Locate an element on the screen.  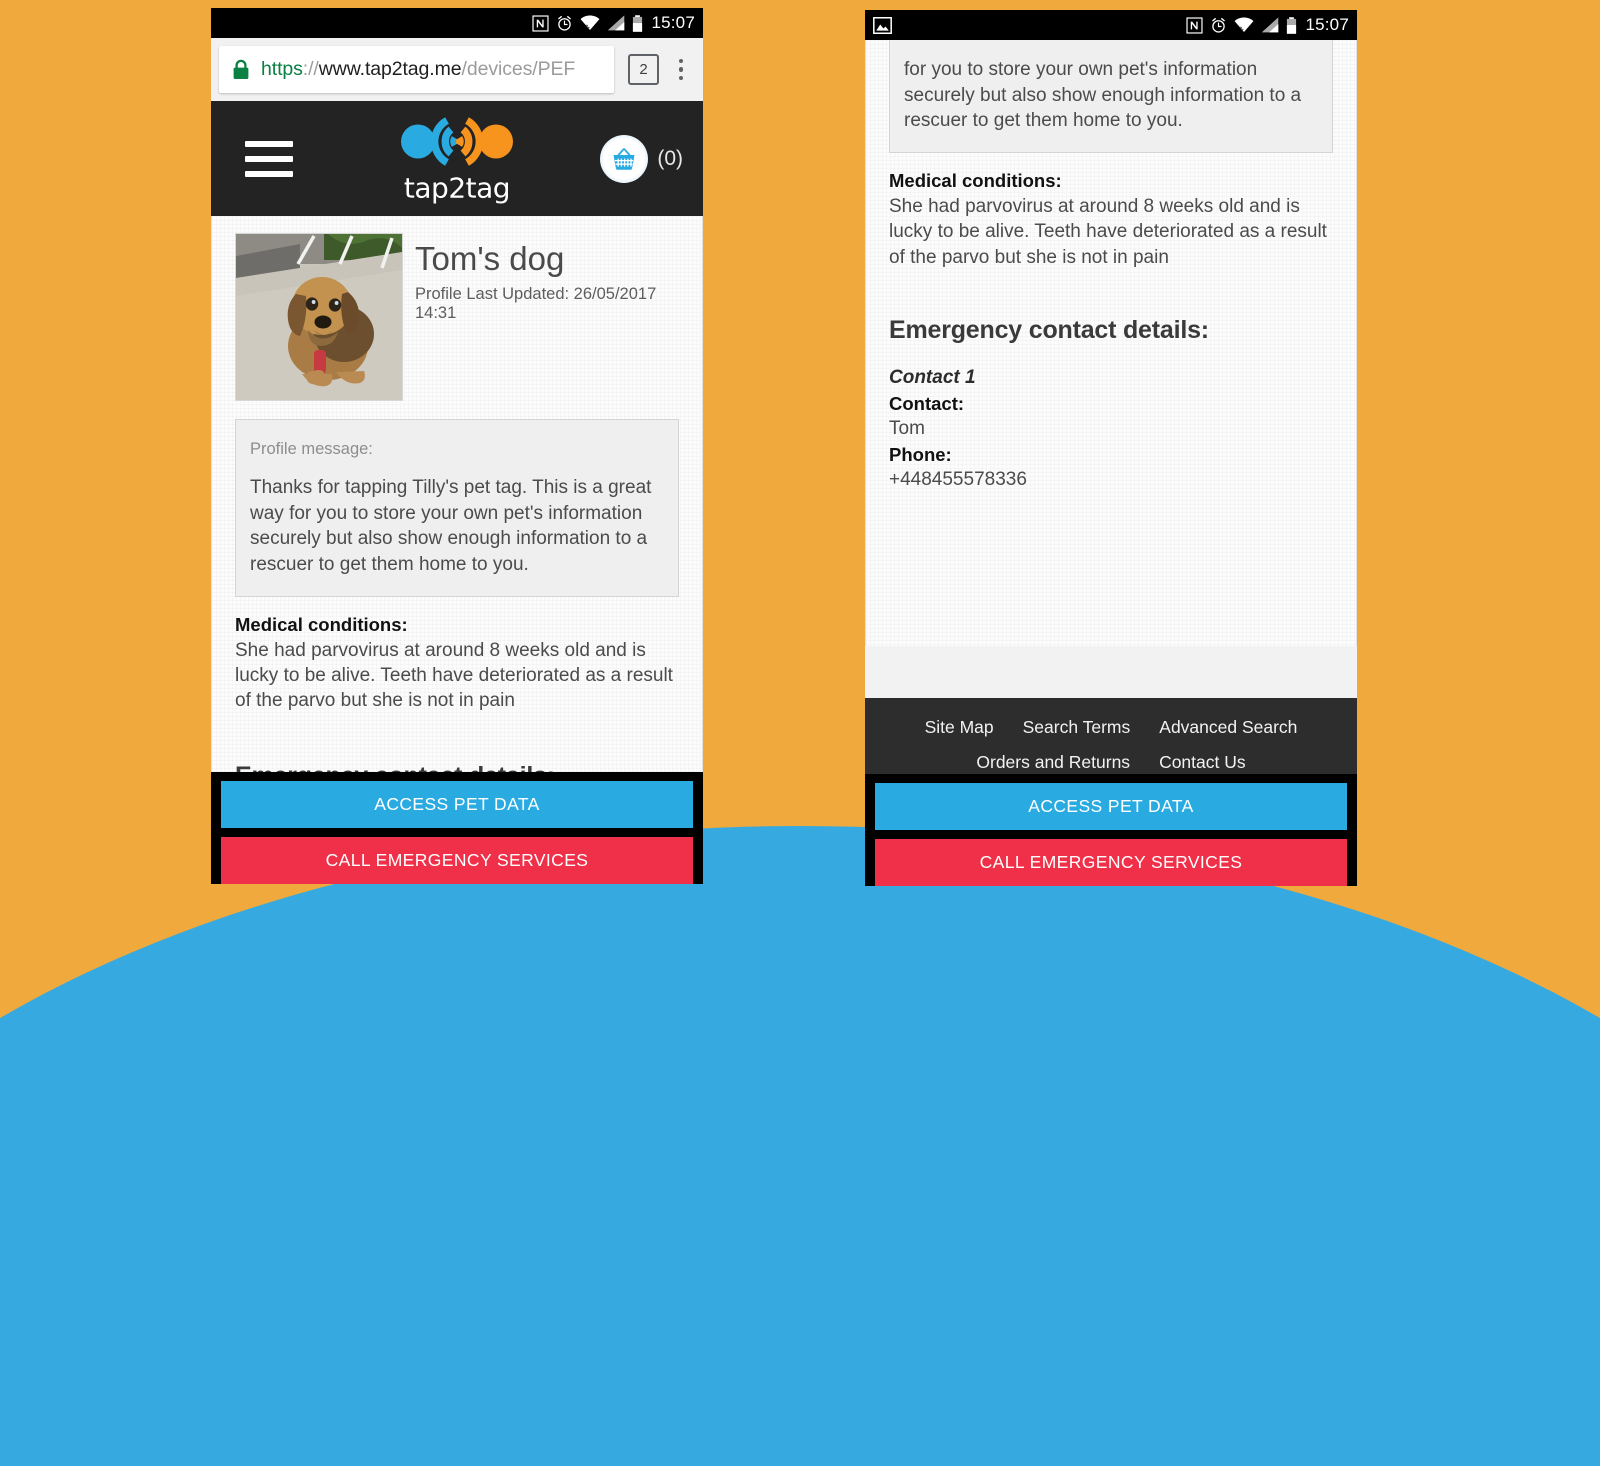
status-bar-left: 15:07 is located at coordinates (457, 23).